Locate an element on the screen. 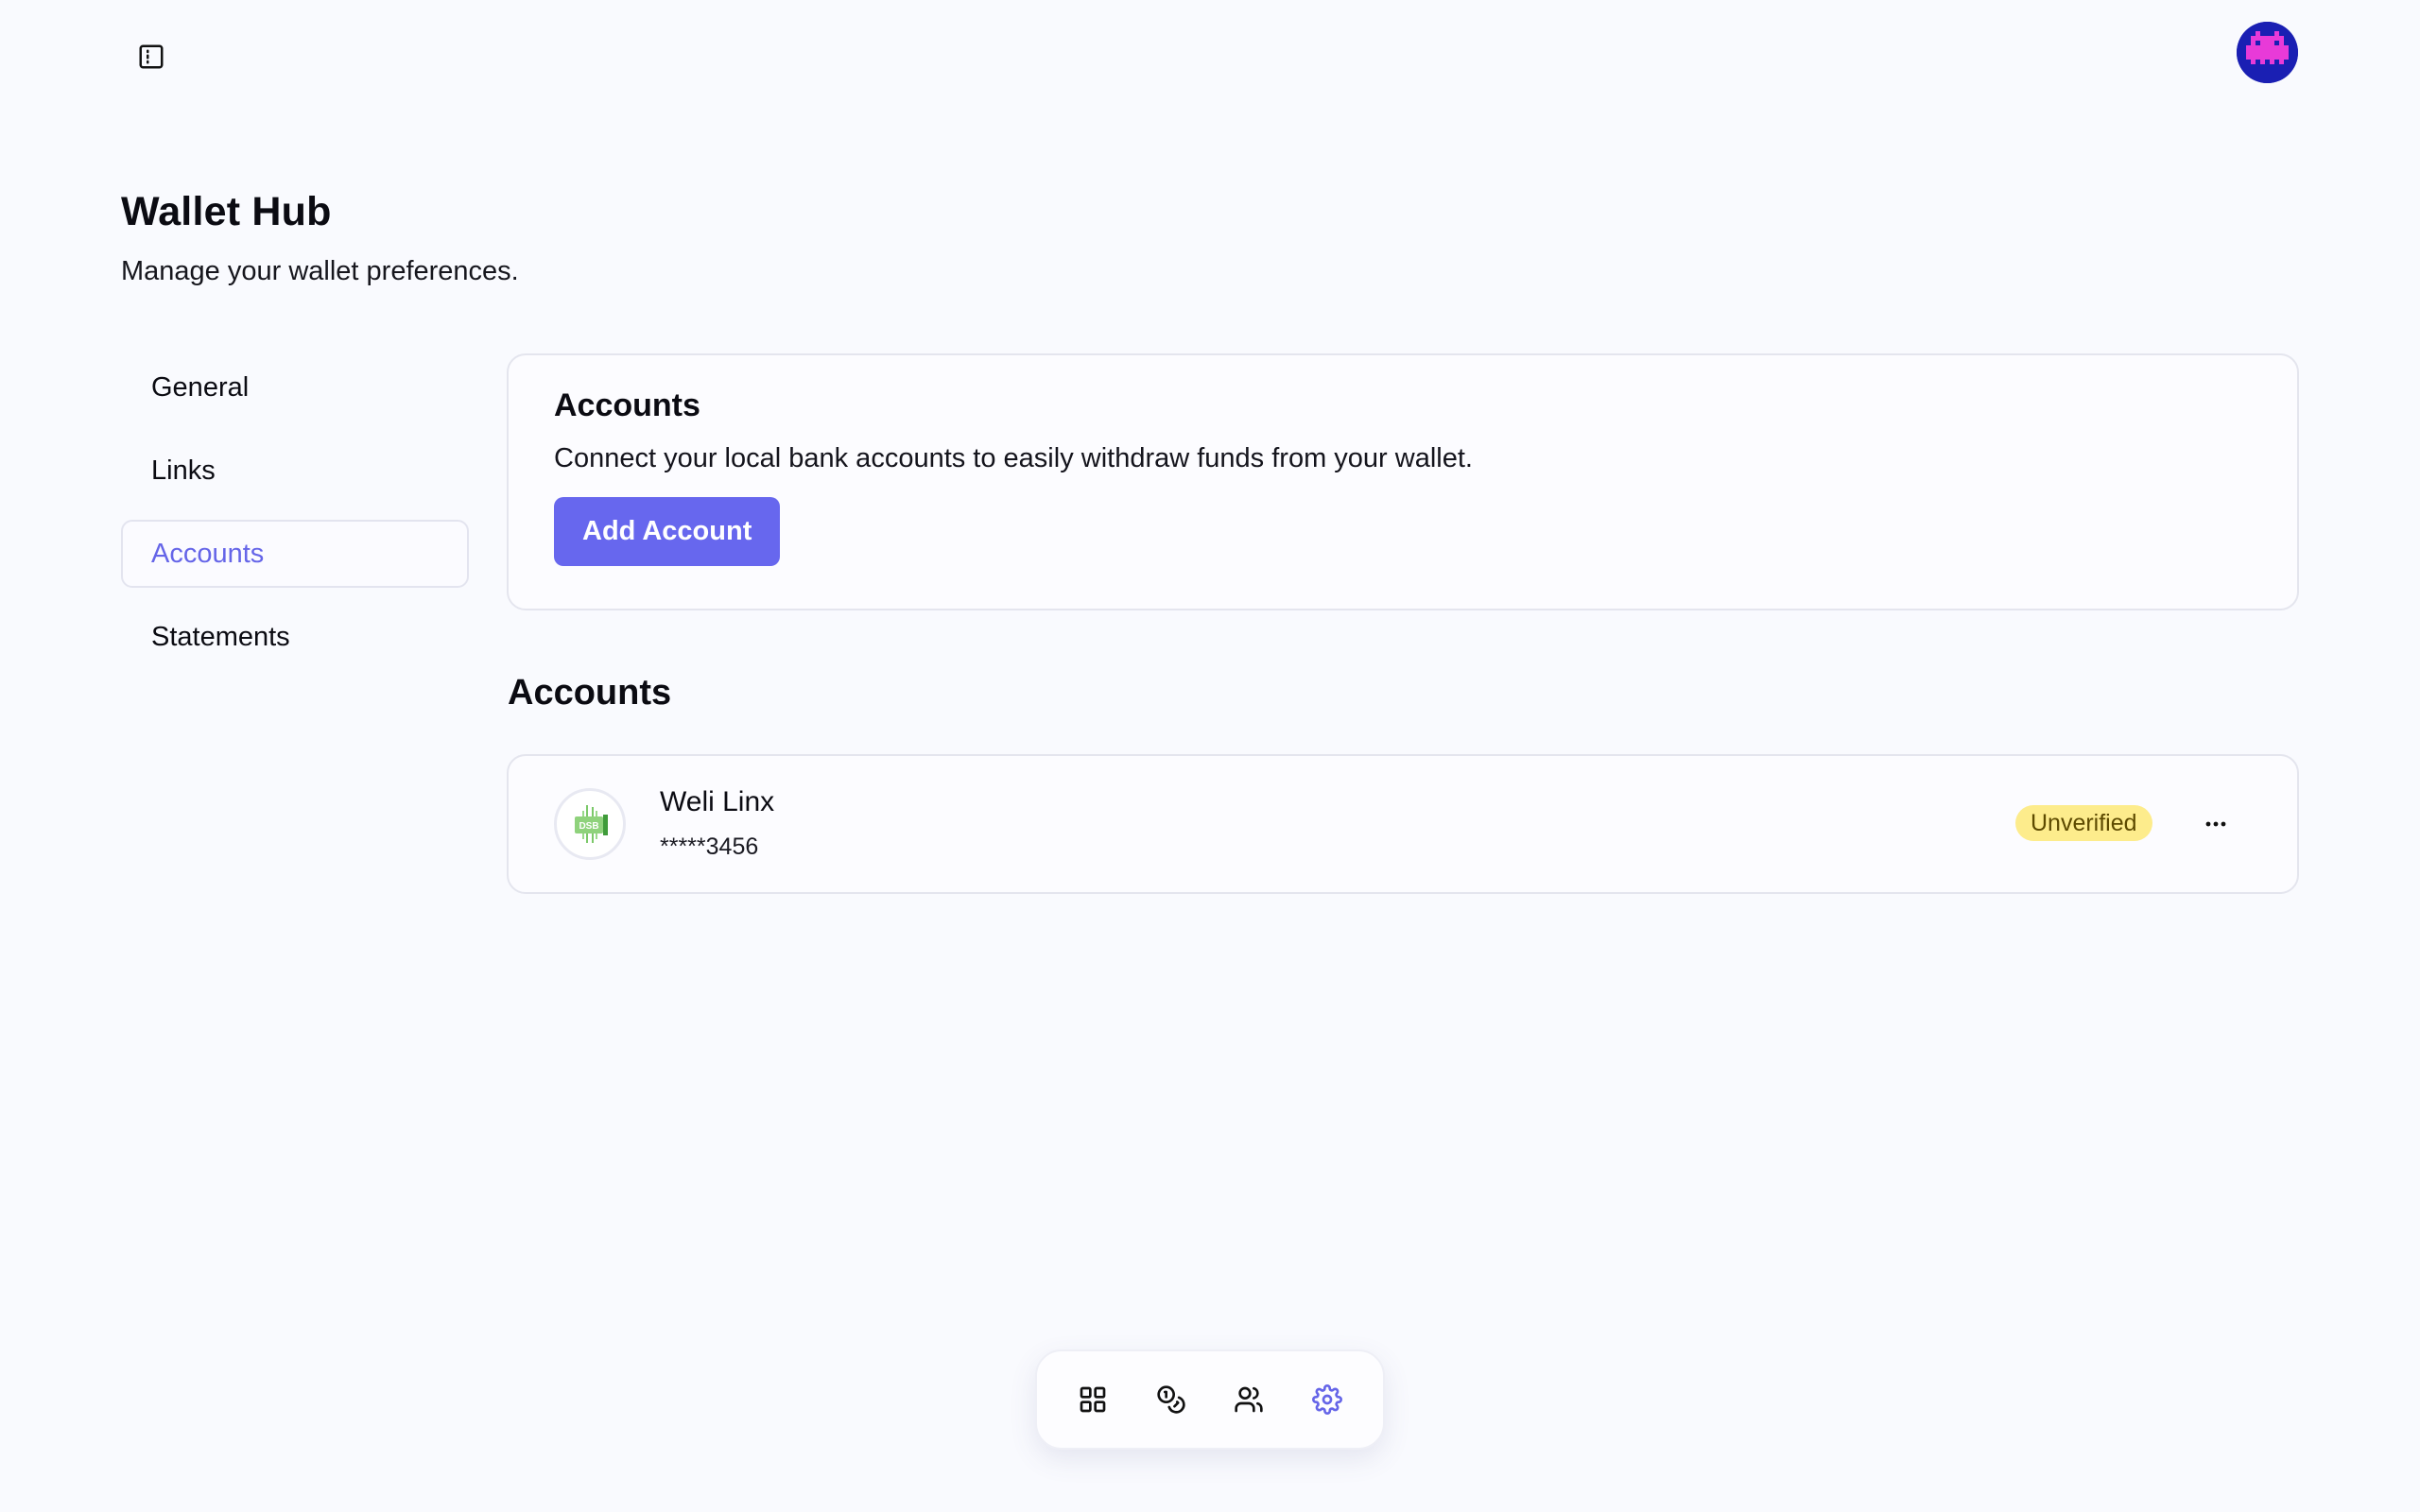  users-icon is located at coordinates (1249, 1399).